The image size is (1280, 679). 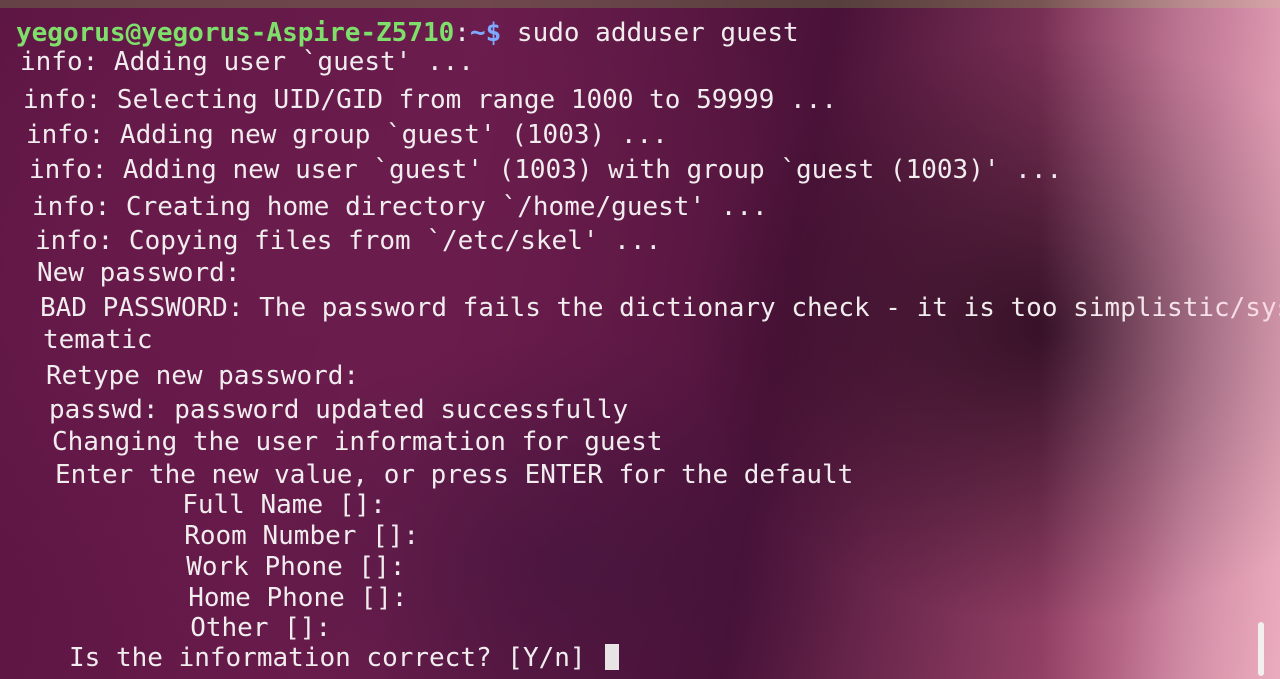 What do you see at coordinates (98, 340) in the screenshot?
I see `output-line: tematic` at bounding box center [98, 340].